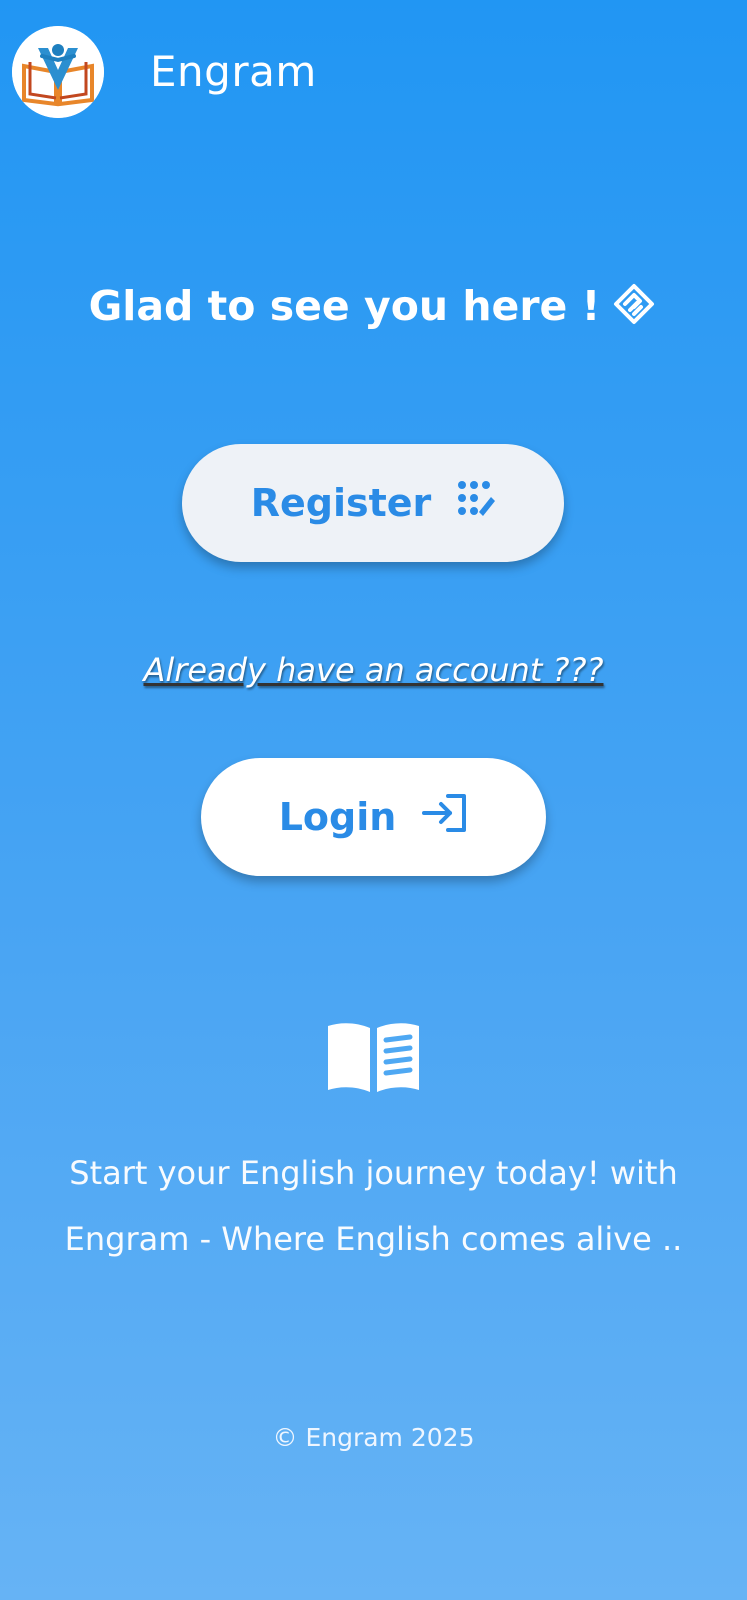 This screenshot has height=1600, width=747. What do you see at coordinates (373, 670) in the screenshot?
I see `already-have-account-link: Already have an account ???` at bounding box center [373, 670].